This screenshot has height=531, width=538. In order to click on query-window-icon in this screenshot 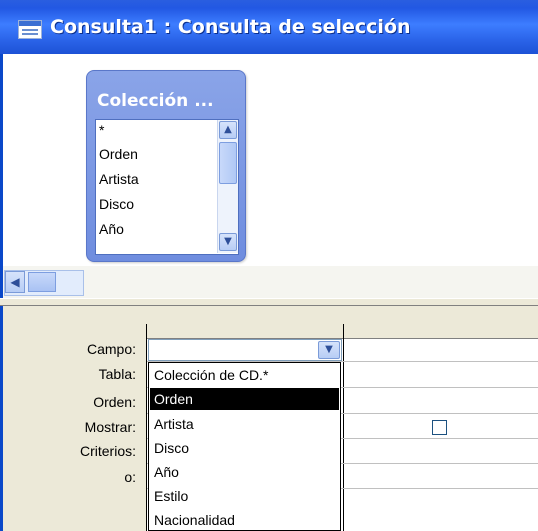, I will do `click(30, 29)`.